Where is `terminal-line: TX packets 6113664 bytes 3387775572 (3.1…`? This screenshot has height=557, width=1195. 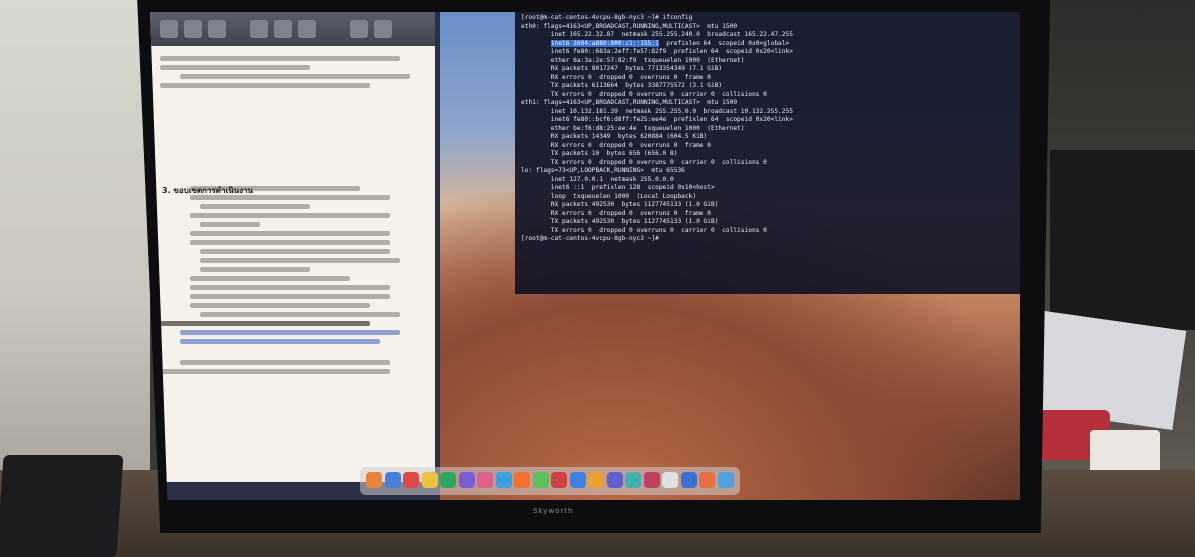
terminal-line: TX packets 6113664 bytes 3387775572 (3.1… is located at coordinates (622, 85).